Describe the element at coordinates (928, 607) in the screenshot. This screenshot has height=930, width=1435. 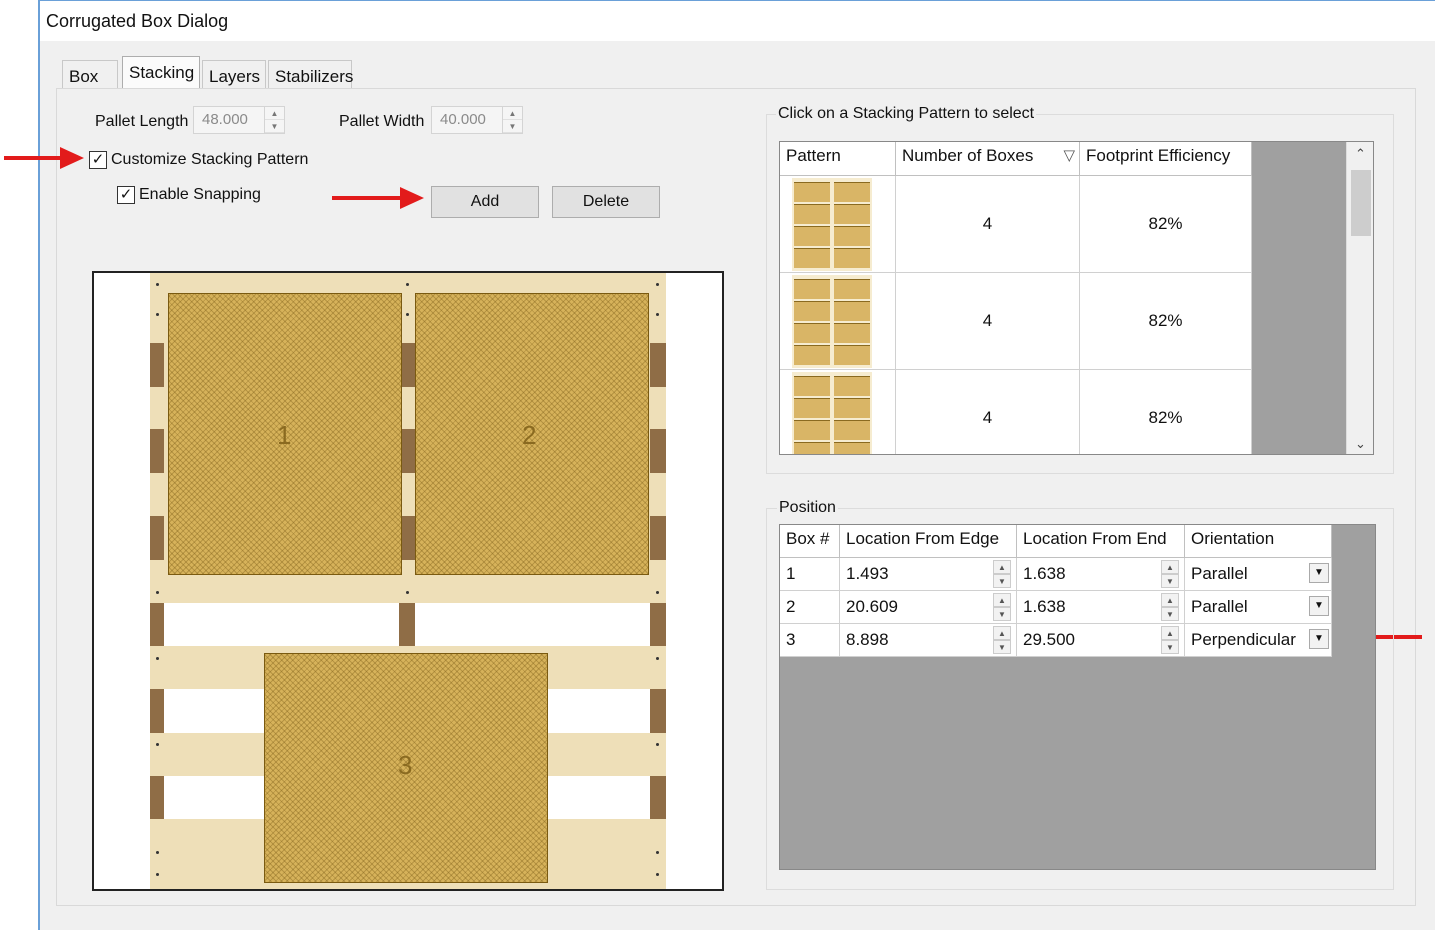
I see `location-from-edge-cell: 20.609 ▲ ▼` at that location.